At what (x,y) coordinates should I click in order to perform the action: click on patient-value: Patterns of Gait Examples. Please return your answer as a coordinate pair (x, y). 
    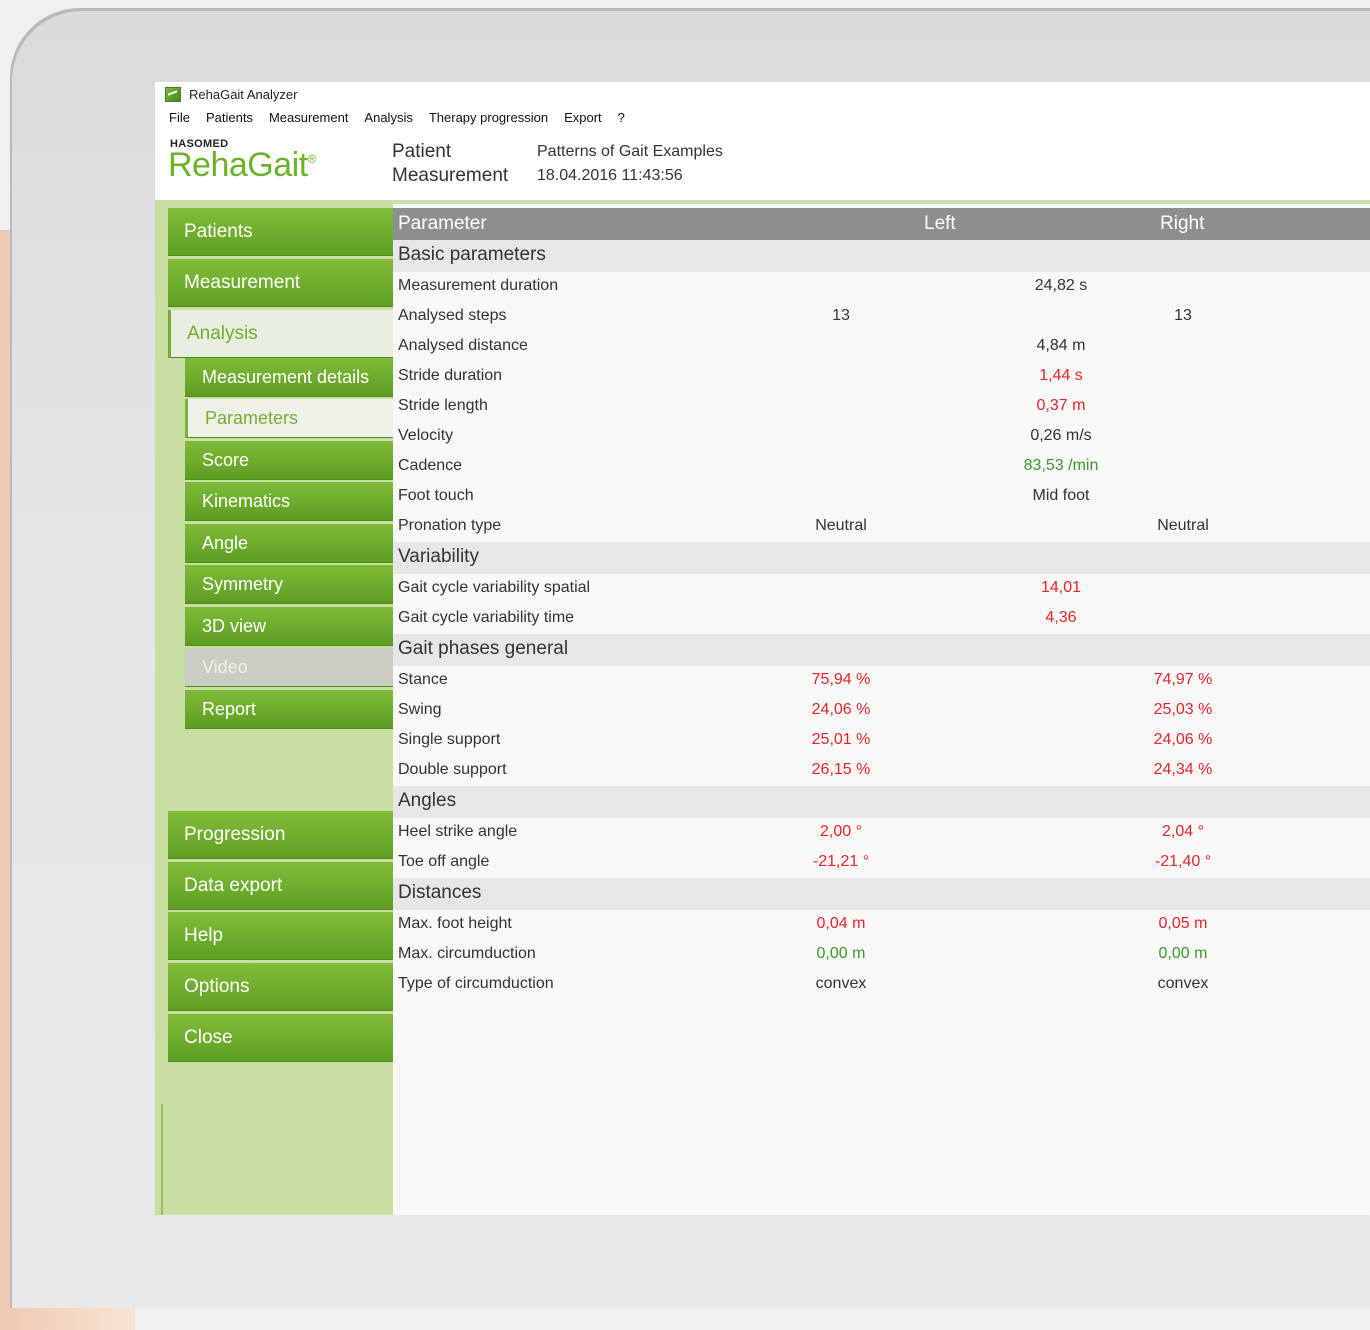
    Looking at the image, I should click on (630, 151).